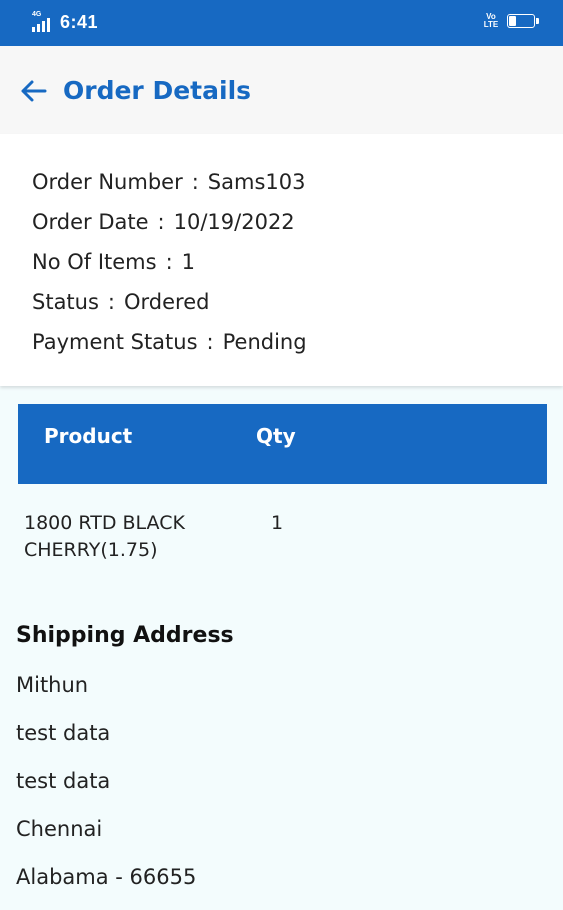 Image resolution: width=563 pixels, height=910 pixels. Describe the element at coordinates (106, 877) in the screenshot. I see `address-state-zip: Alabama - 66655` at that location.